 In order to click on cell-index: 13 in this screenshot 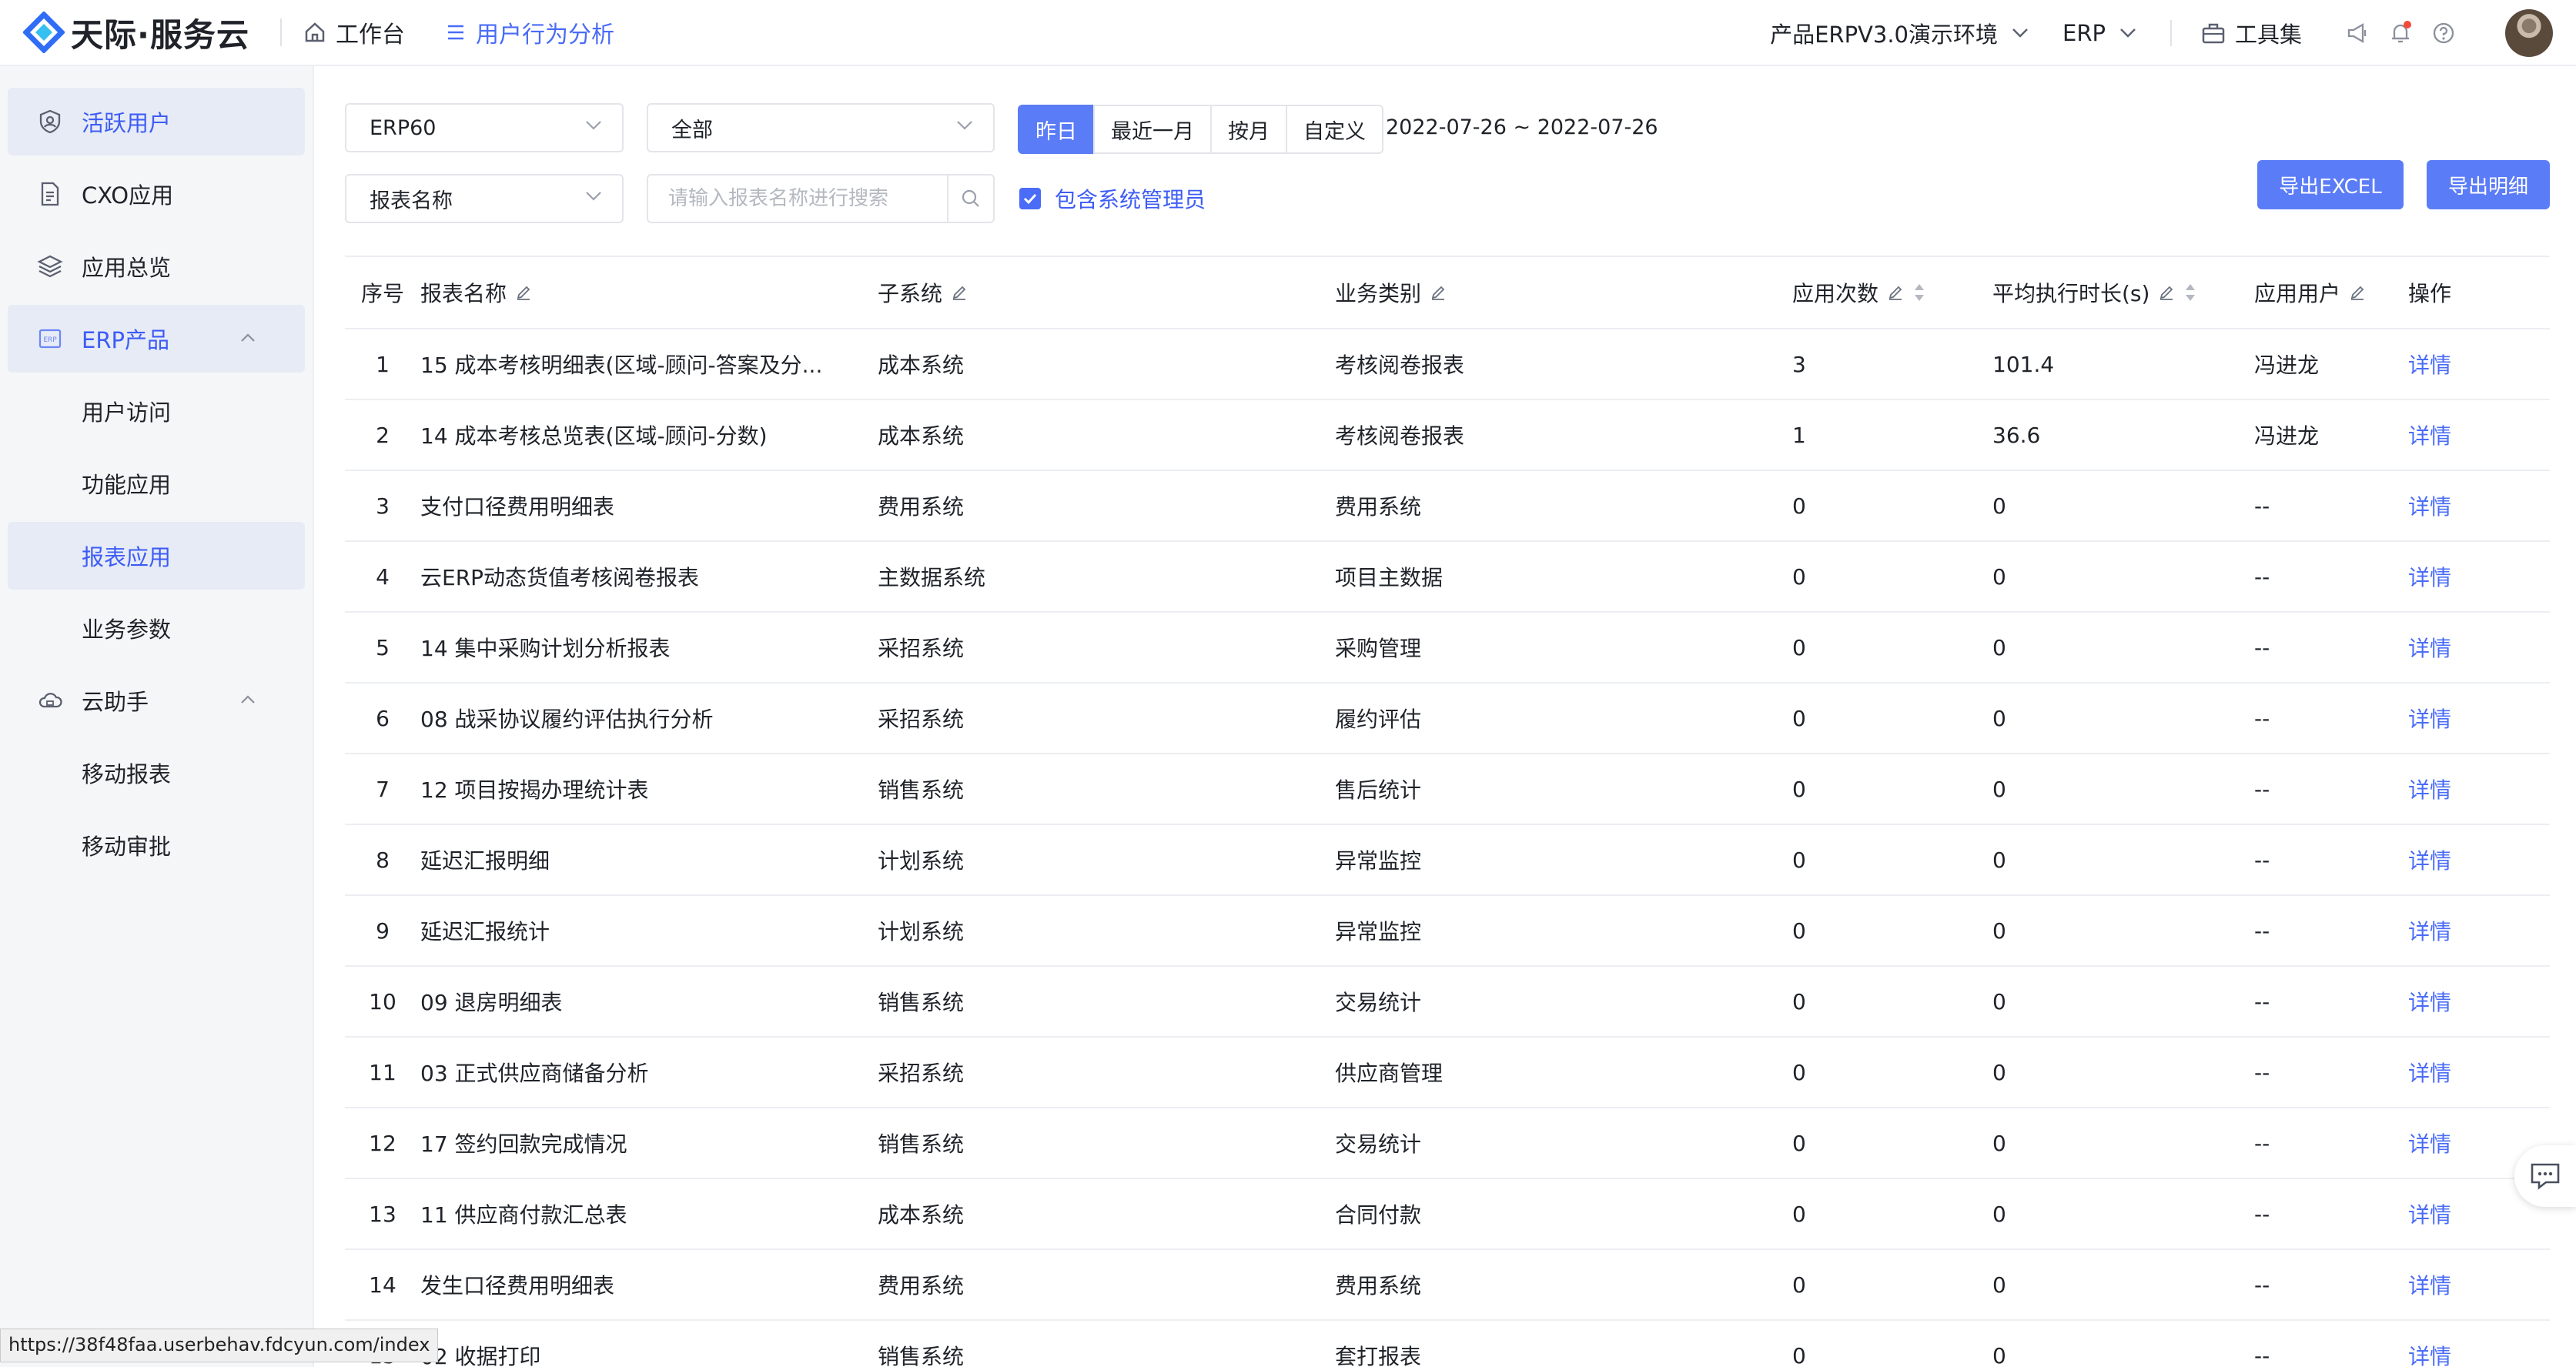, I will do `click(382, 1214)`.